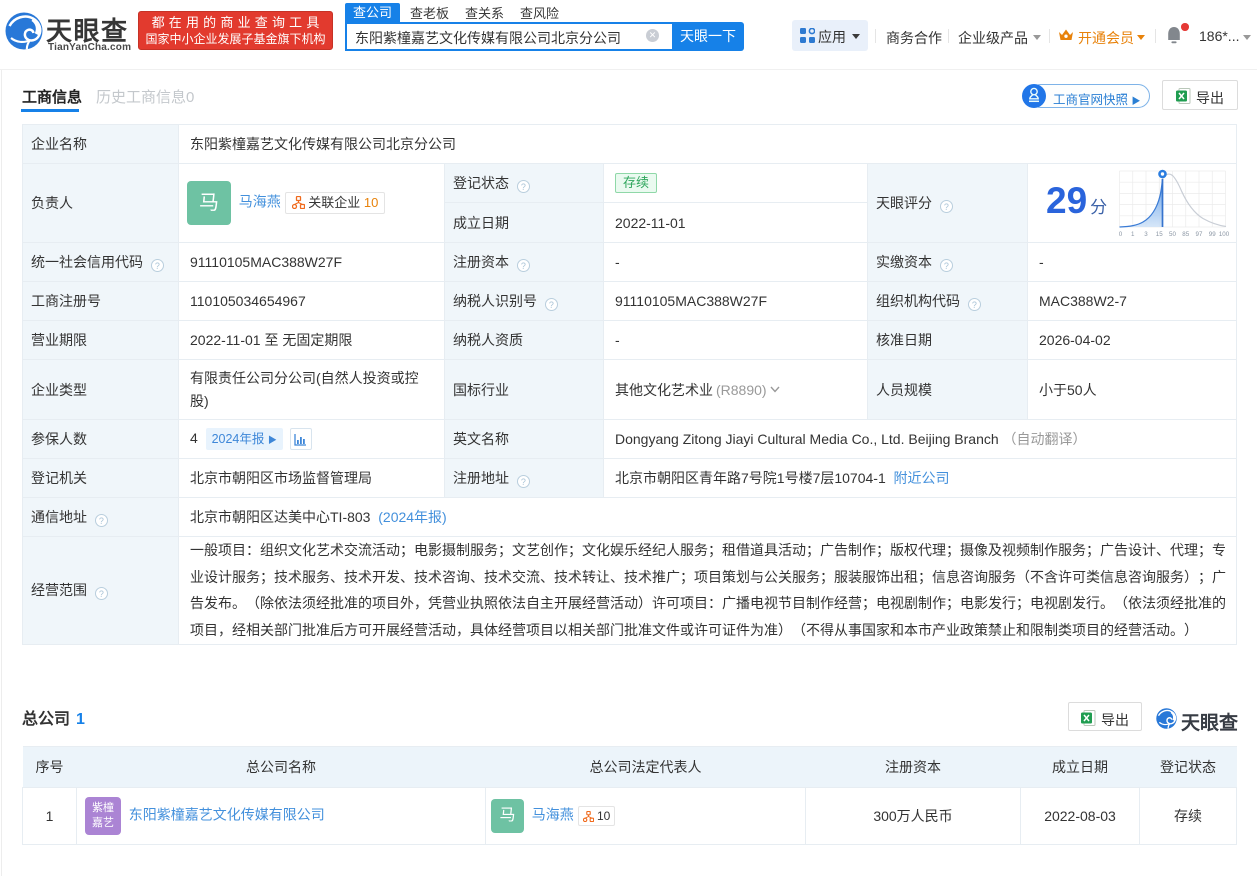 Image resolution: width=1257 pixels, height=876 pixels. I want to click on svg-text: 3, so click(1146, 234).